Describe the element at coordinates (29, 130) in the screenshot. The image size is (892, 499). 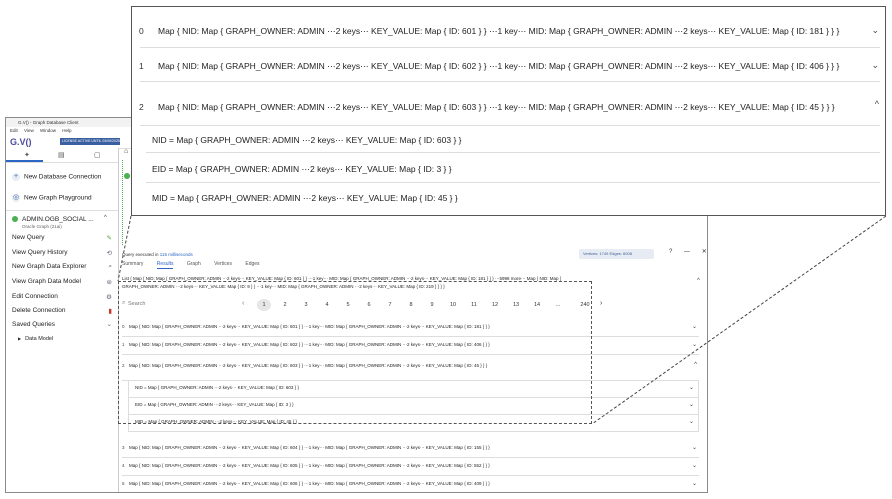
I see `menu-view: View` at that location.